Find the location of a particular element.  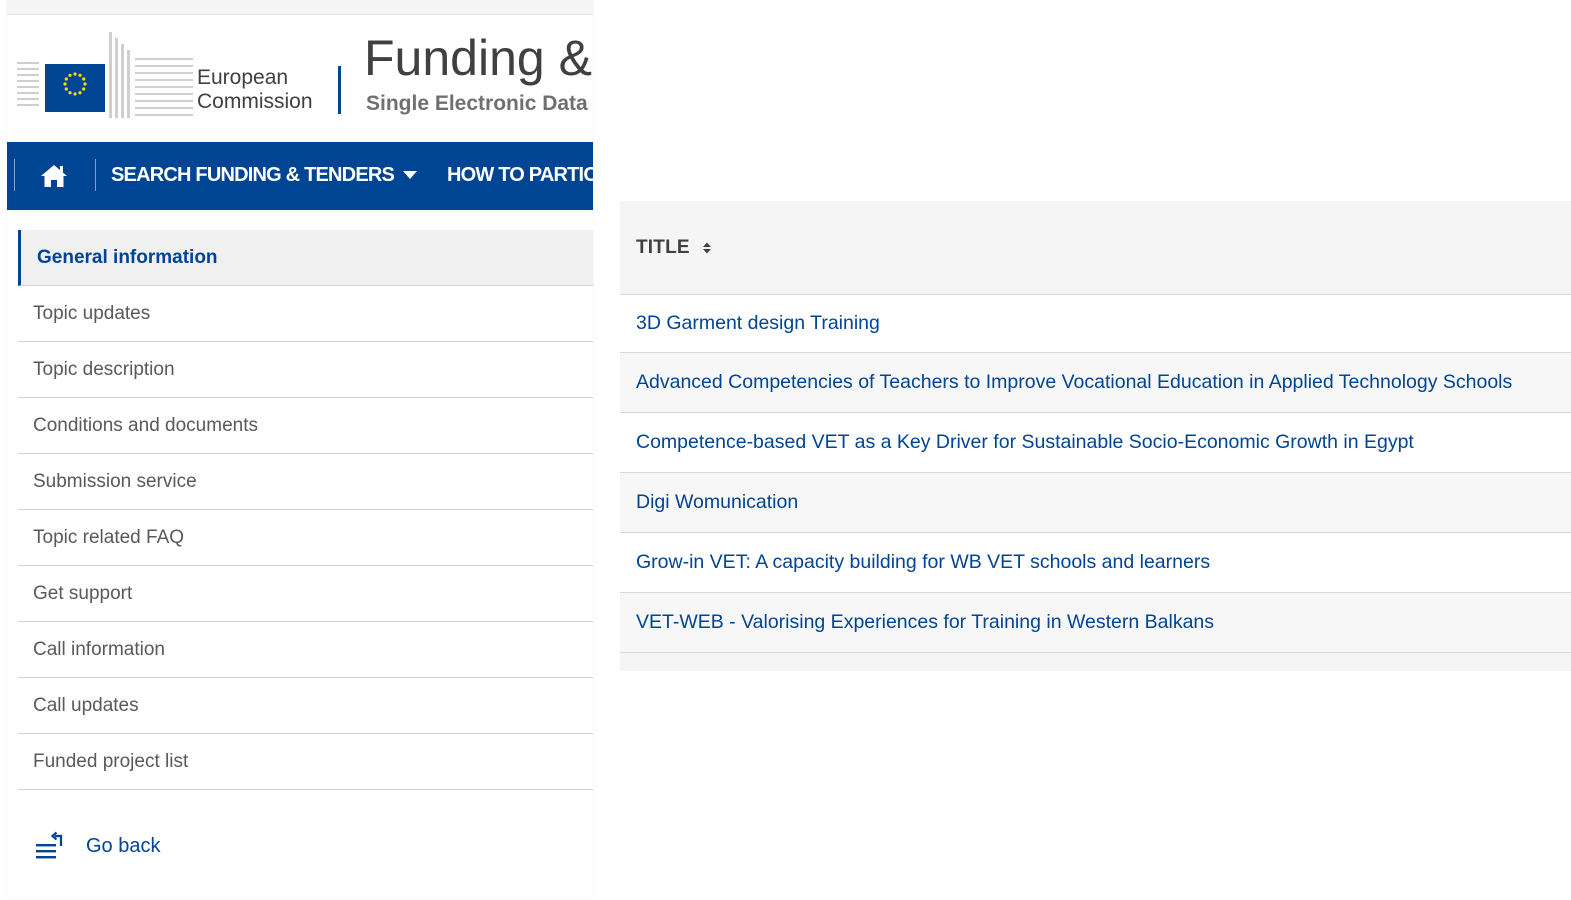

menu-item-submission-service: Submission service is located at coordinates (305, 482).